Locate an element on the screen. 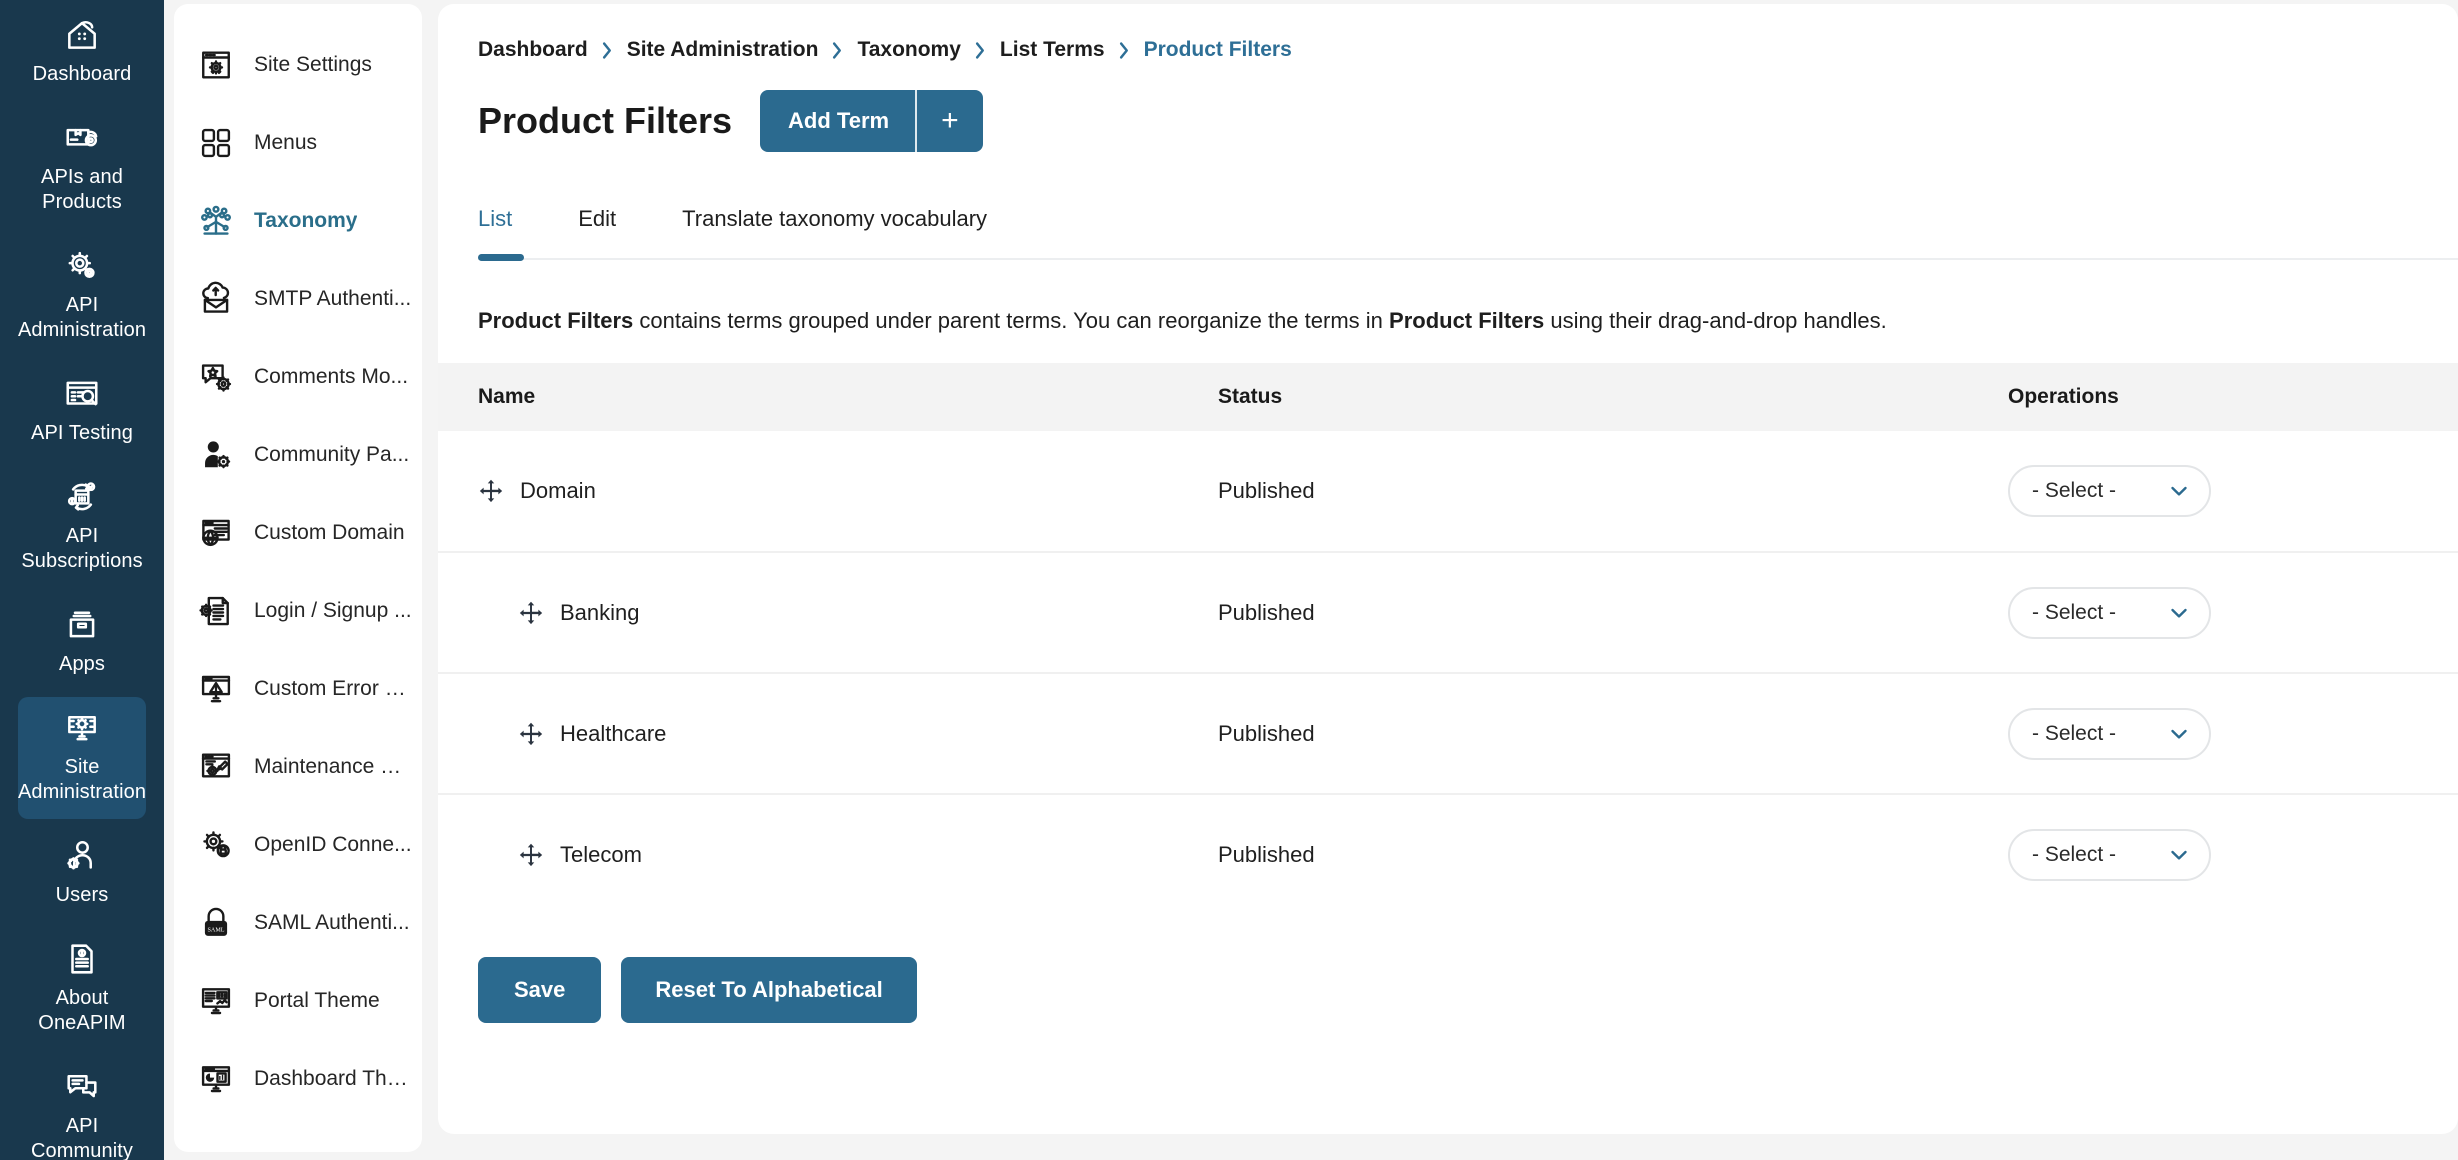 This screenshot has height=1160, width=2458. page-header: Product Filters Add Term + is located at coordinates (1448, 107).